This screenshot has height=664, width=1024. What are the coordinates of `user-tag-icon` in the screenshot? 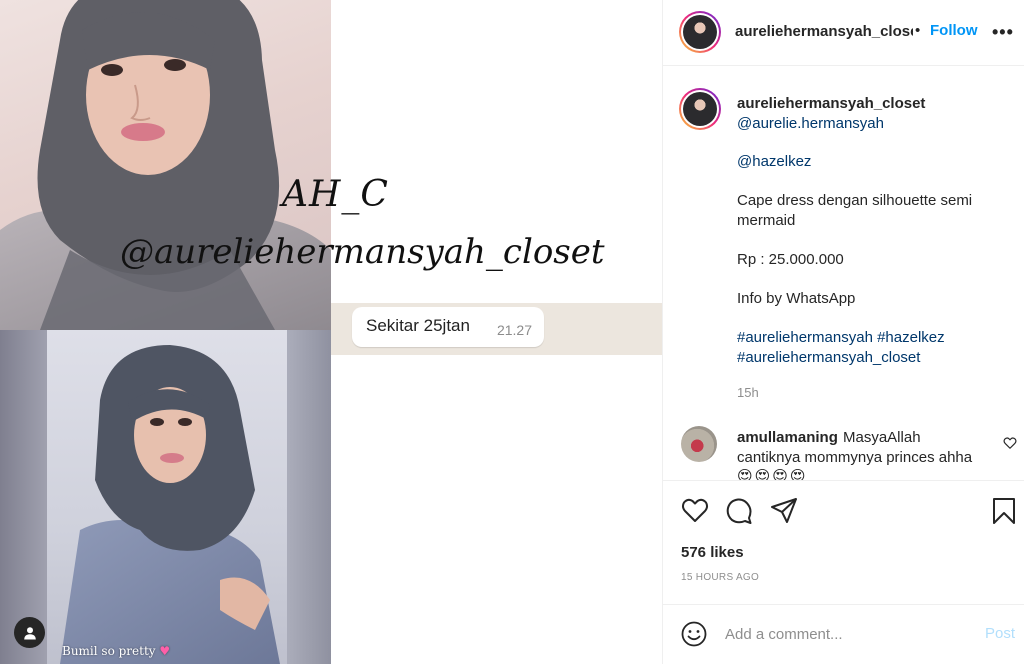 It's located at (29, 632).